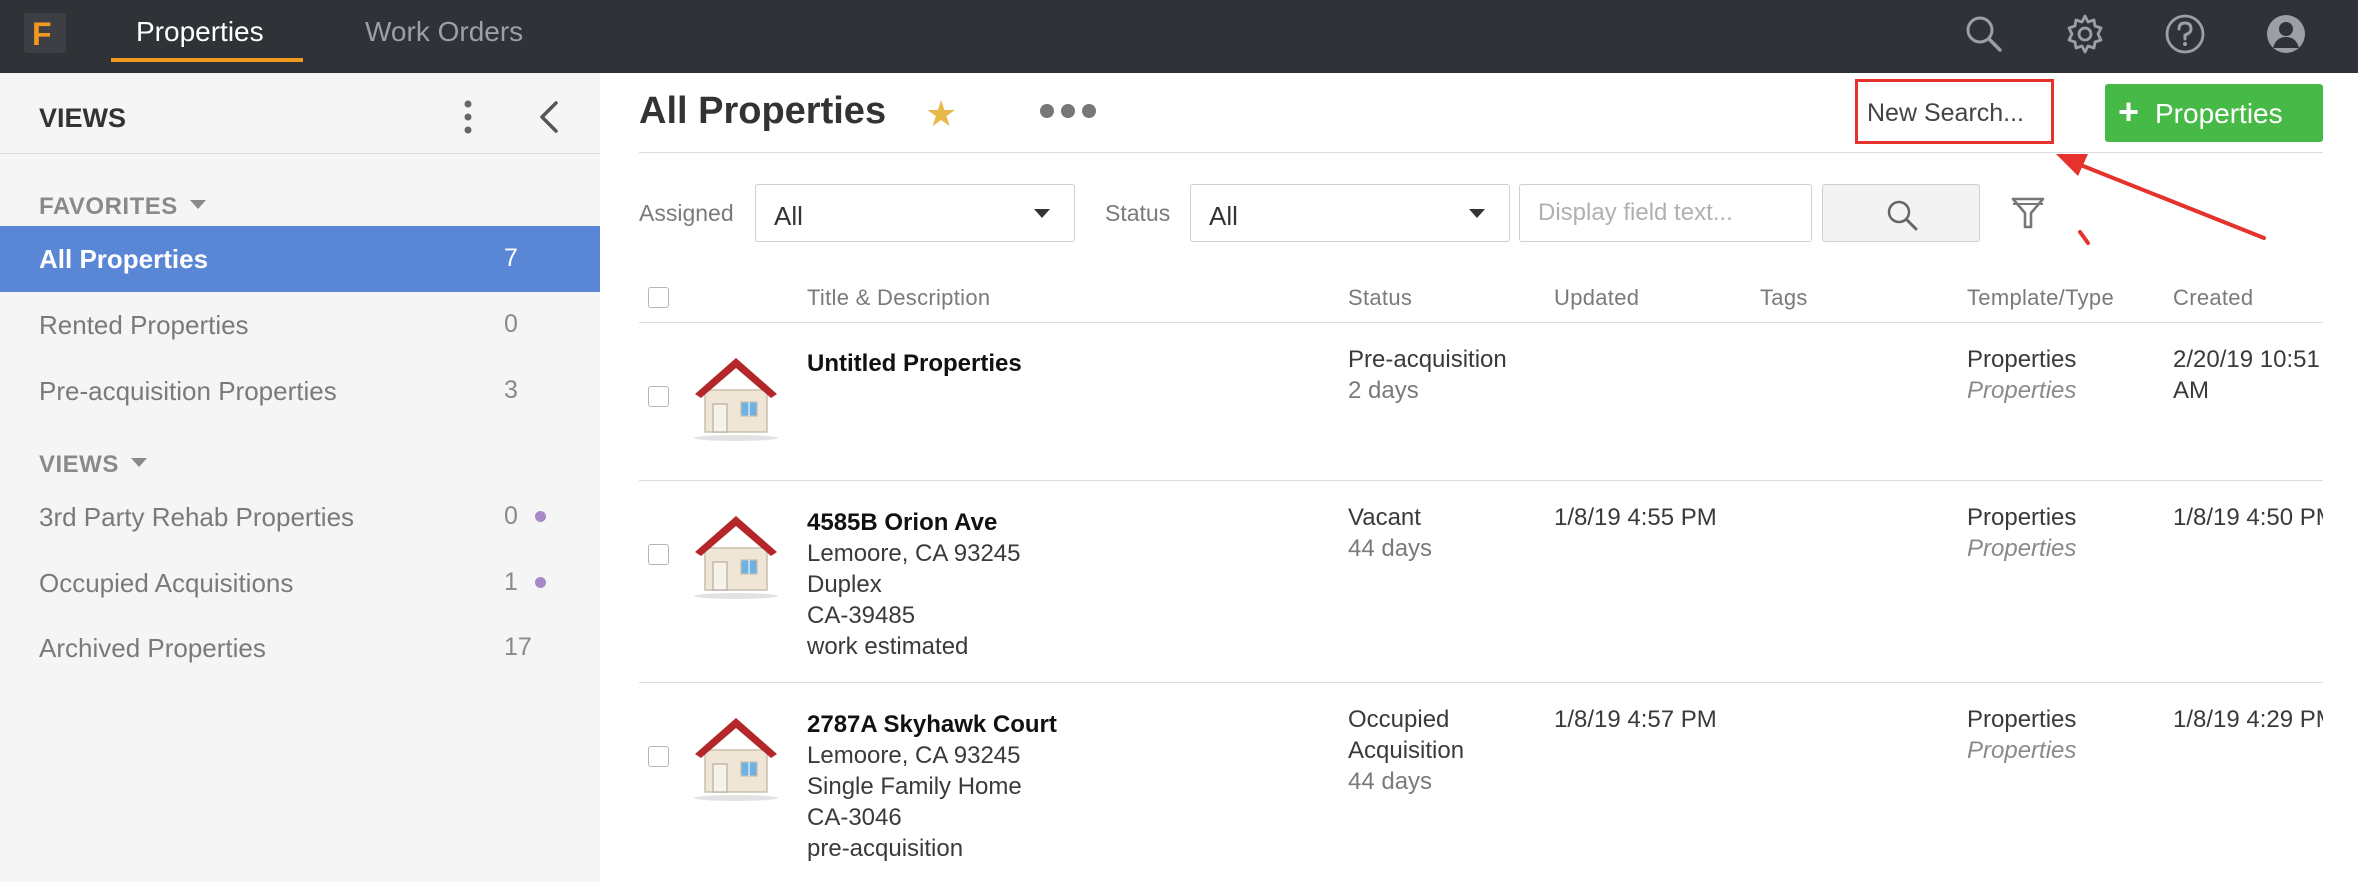 This screenshot has height=882, width=2358. What do you see at coordinates (2248, 517) in the screenshot?
I see `row-created-cell: 1/8/19 4:50 PM` at bounding box center [2248, 517].